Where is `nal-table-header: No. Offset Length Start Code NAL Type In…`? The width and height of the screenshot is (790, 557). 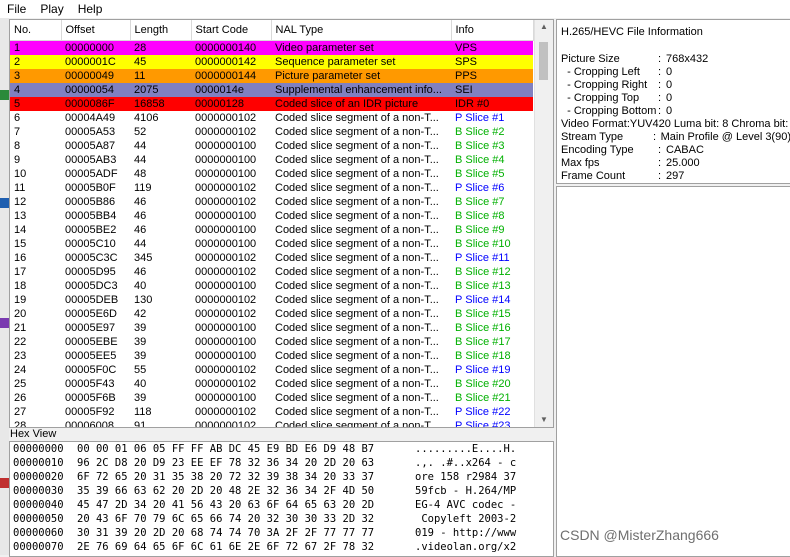 nal-table-header: No. Offset Length Start Code NAL Type In… is located at coordinates (272, 30).